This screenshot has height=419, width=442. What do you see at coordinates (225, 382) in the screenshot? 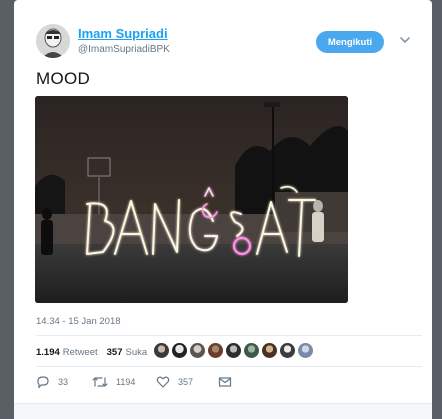
I see `envelope-icon` at bounding box center [225, 382].